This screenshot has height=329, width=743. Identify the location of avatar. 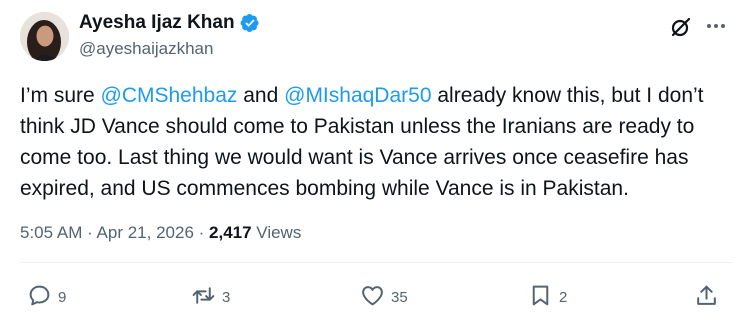
(44, 36).